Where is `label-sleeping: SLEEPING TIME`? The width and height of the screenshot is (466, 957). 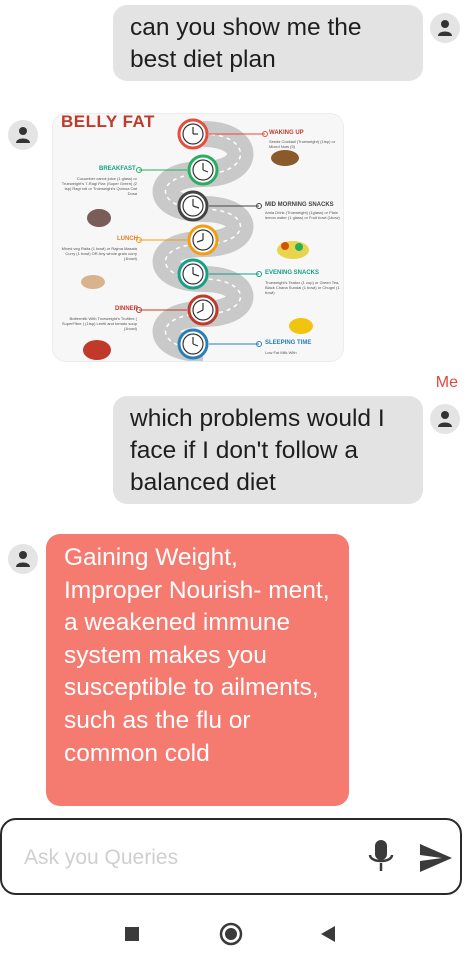 label-sleeping: SLEEPING TIME is located at coordinates (288, 343).